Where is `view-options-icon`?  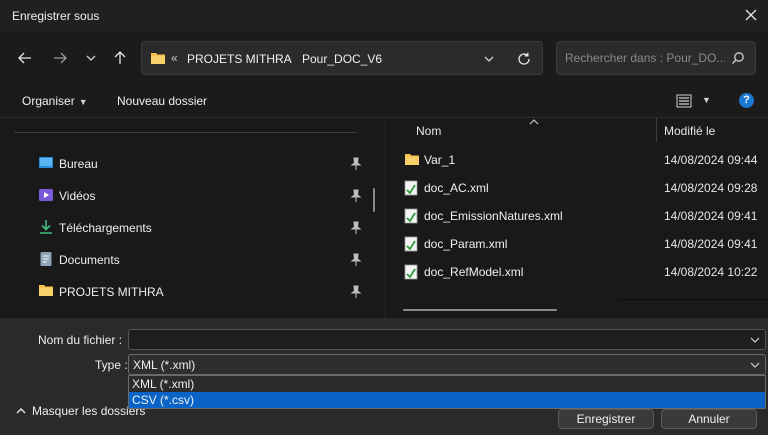
view-options-icon is located at coordinates (684, 101).